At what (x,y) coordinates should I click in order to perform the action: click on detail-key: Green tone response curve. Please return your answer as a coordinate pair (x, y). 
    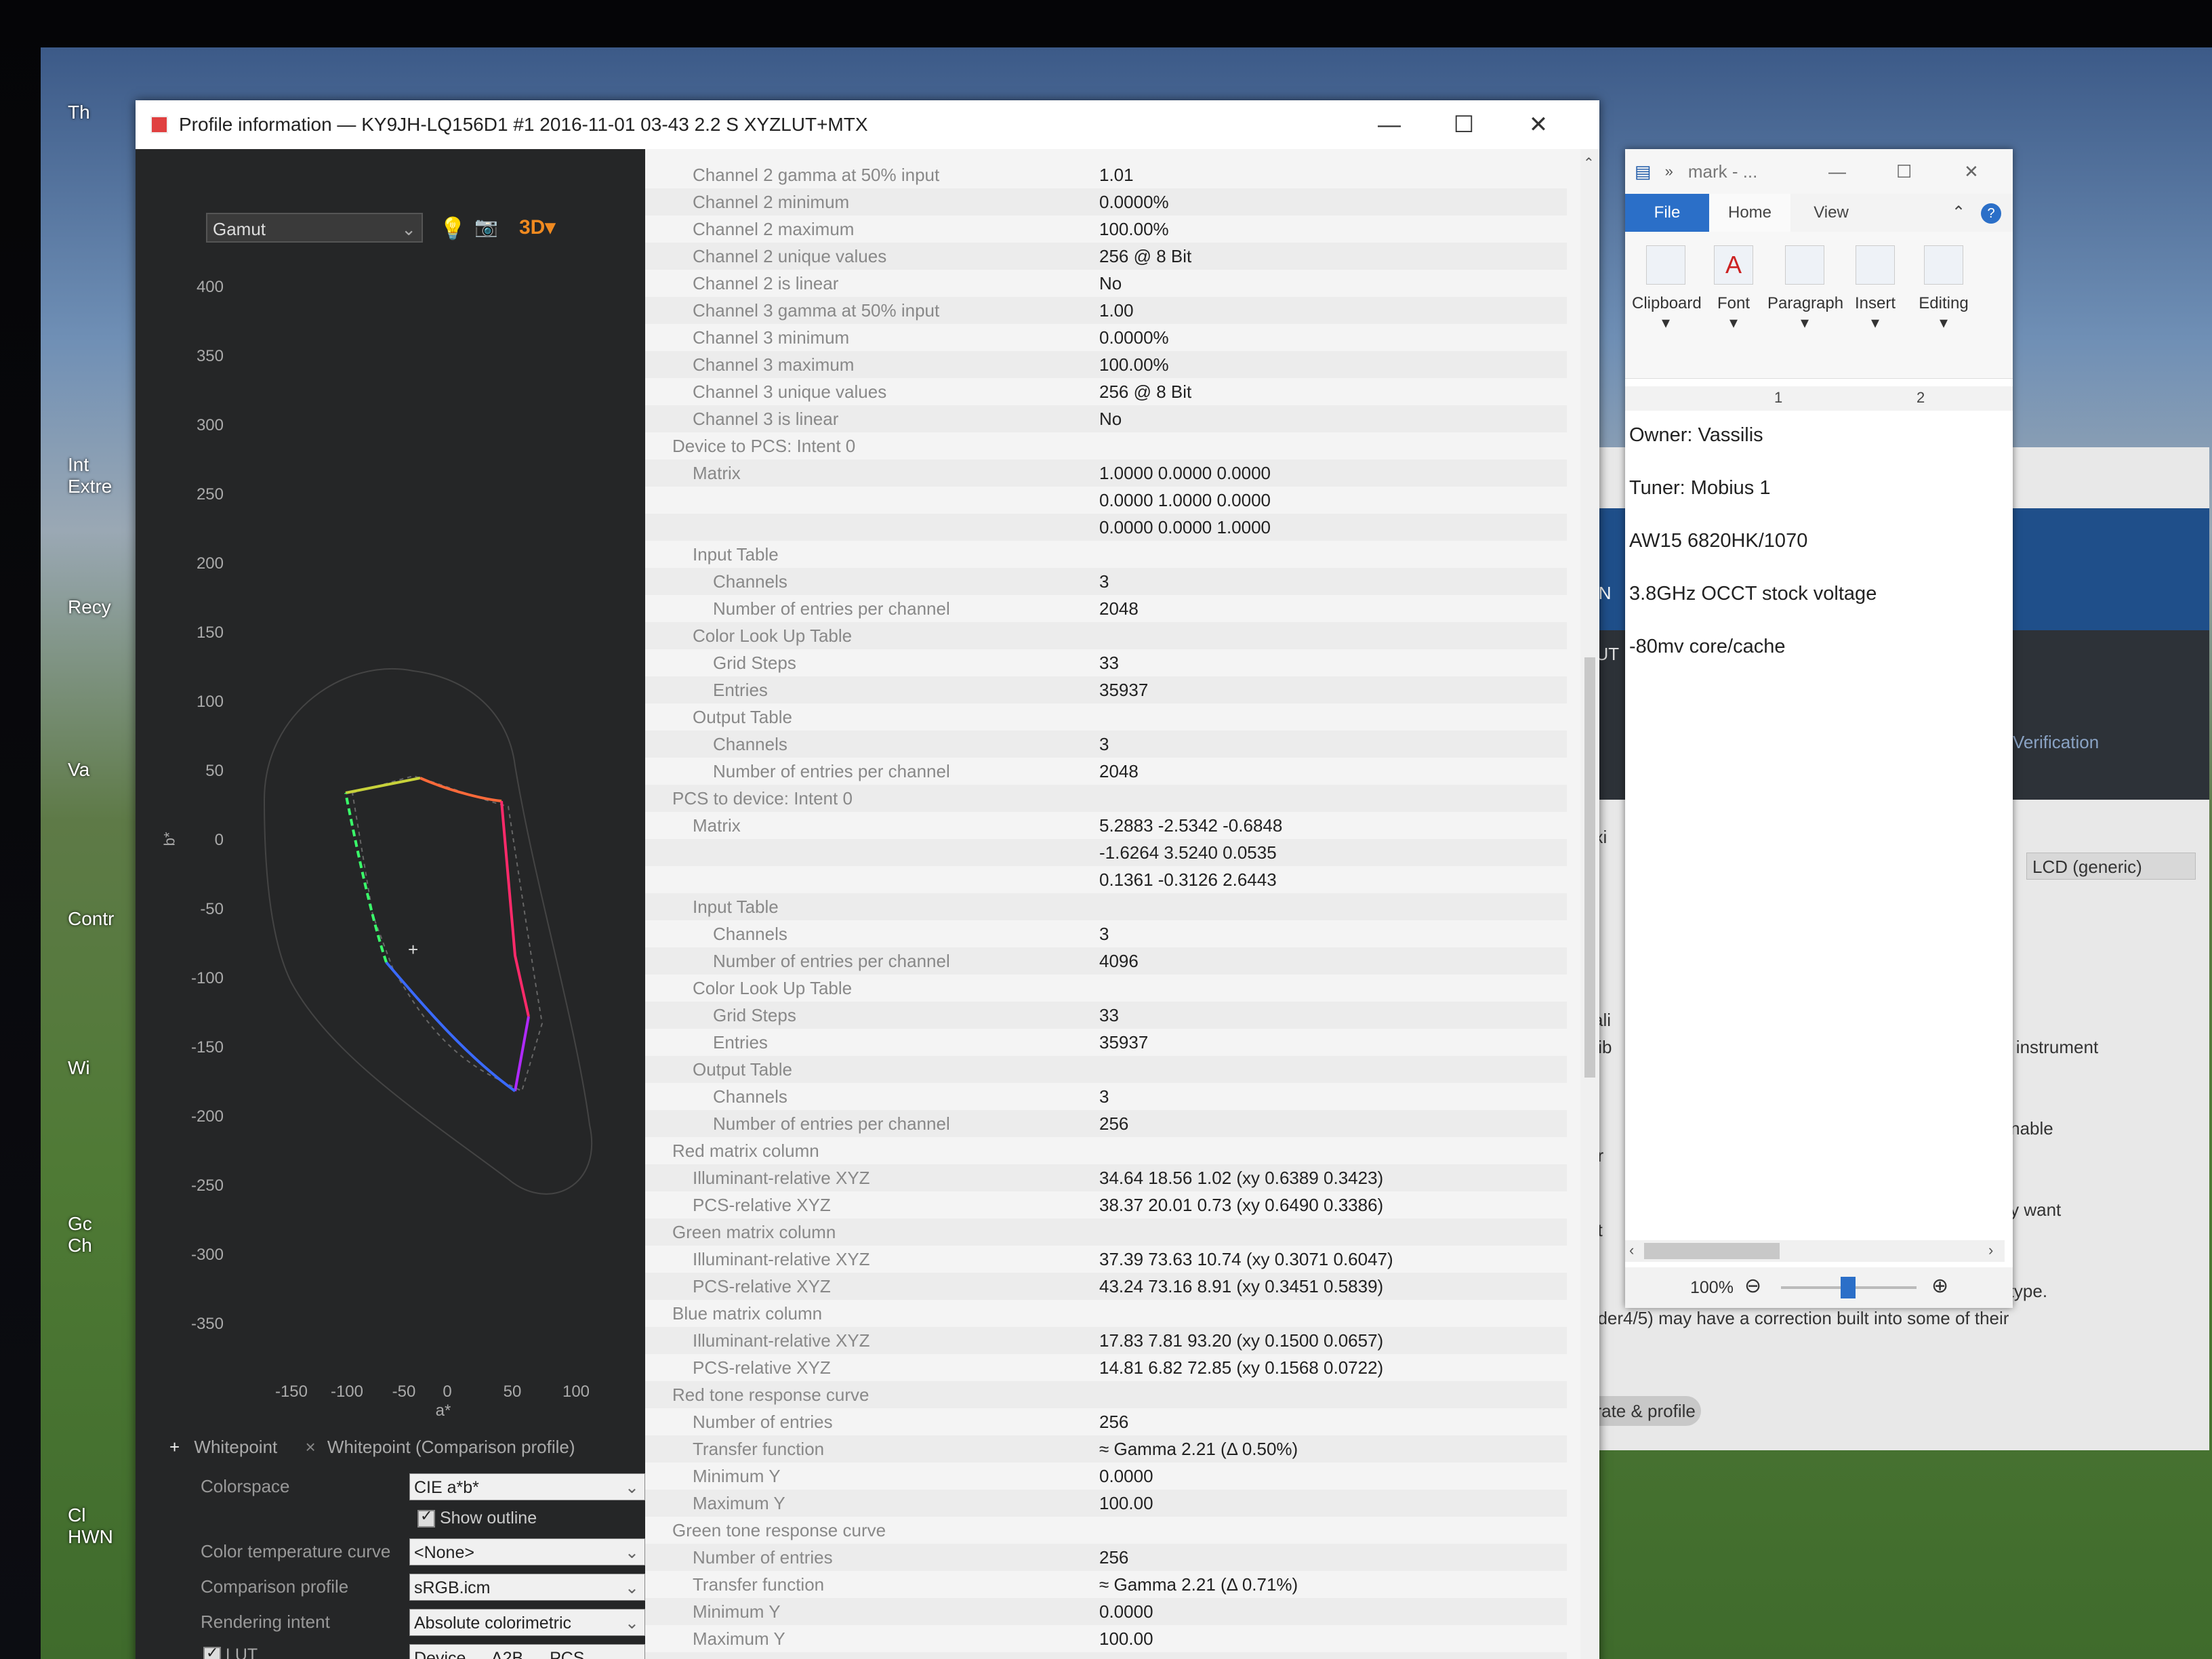
    Looking at the image, I should click on (779, 1530).